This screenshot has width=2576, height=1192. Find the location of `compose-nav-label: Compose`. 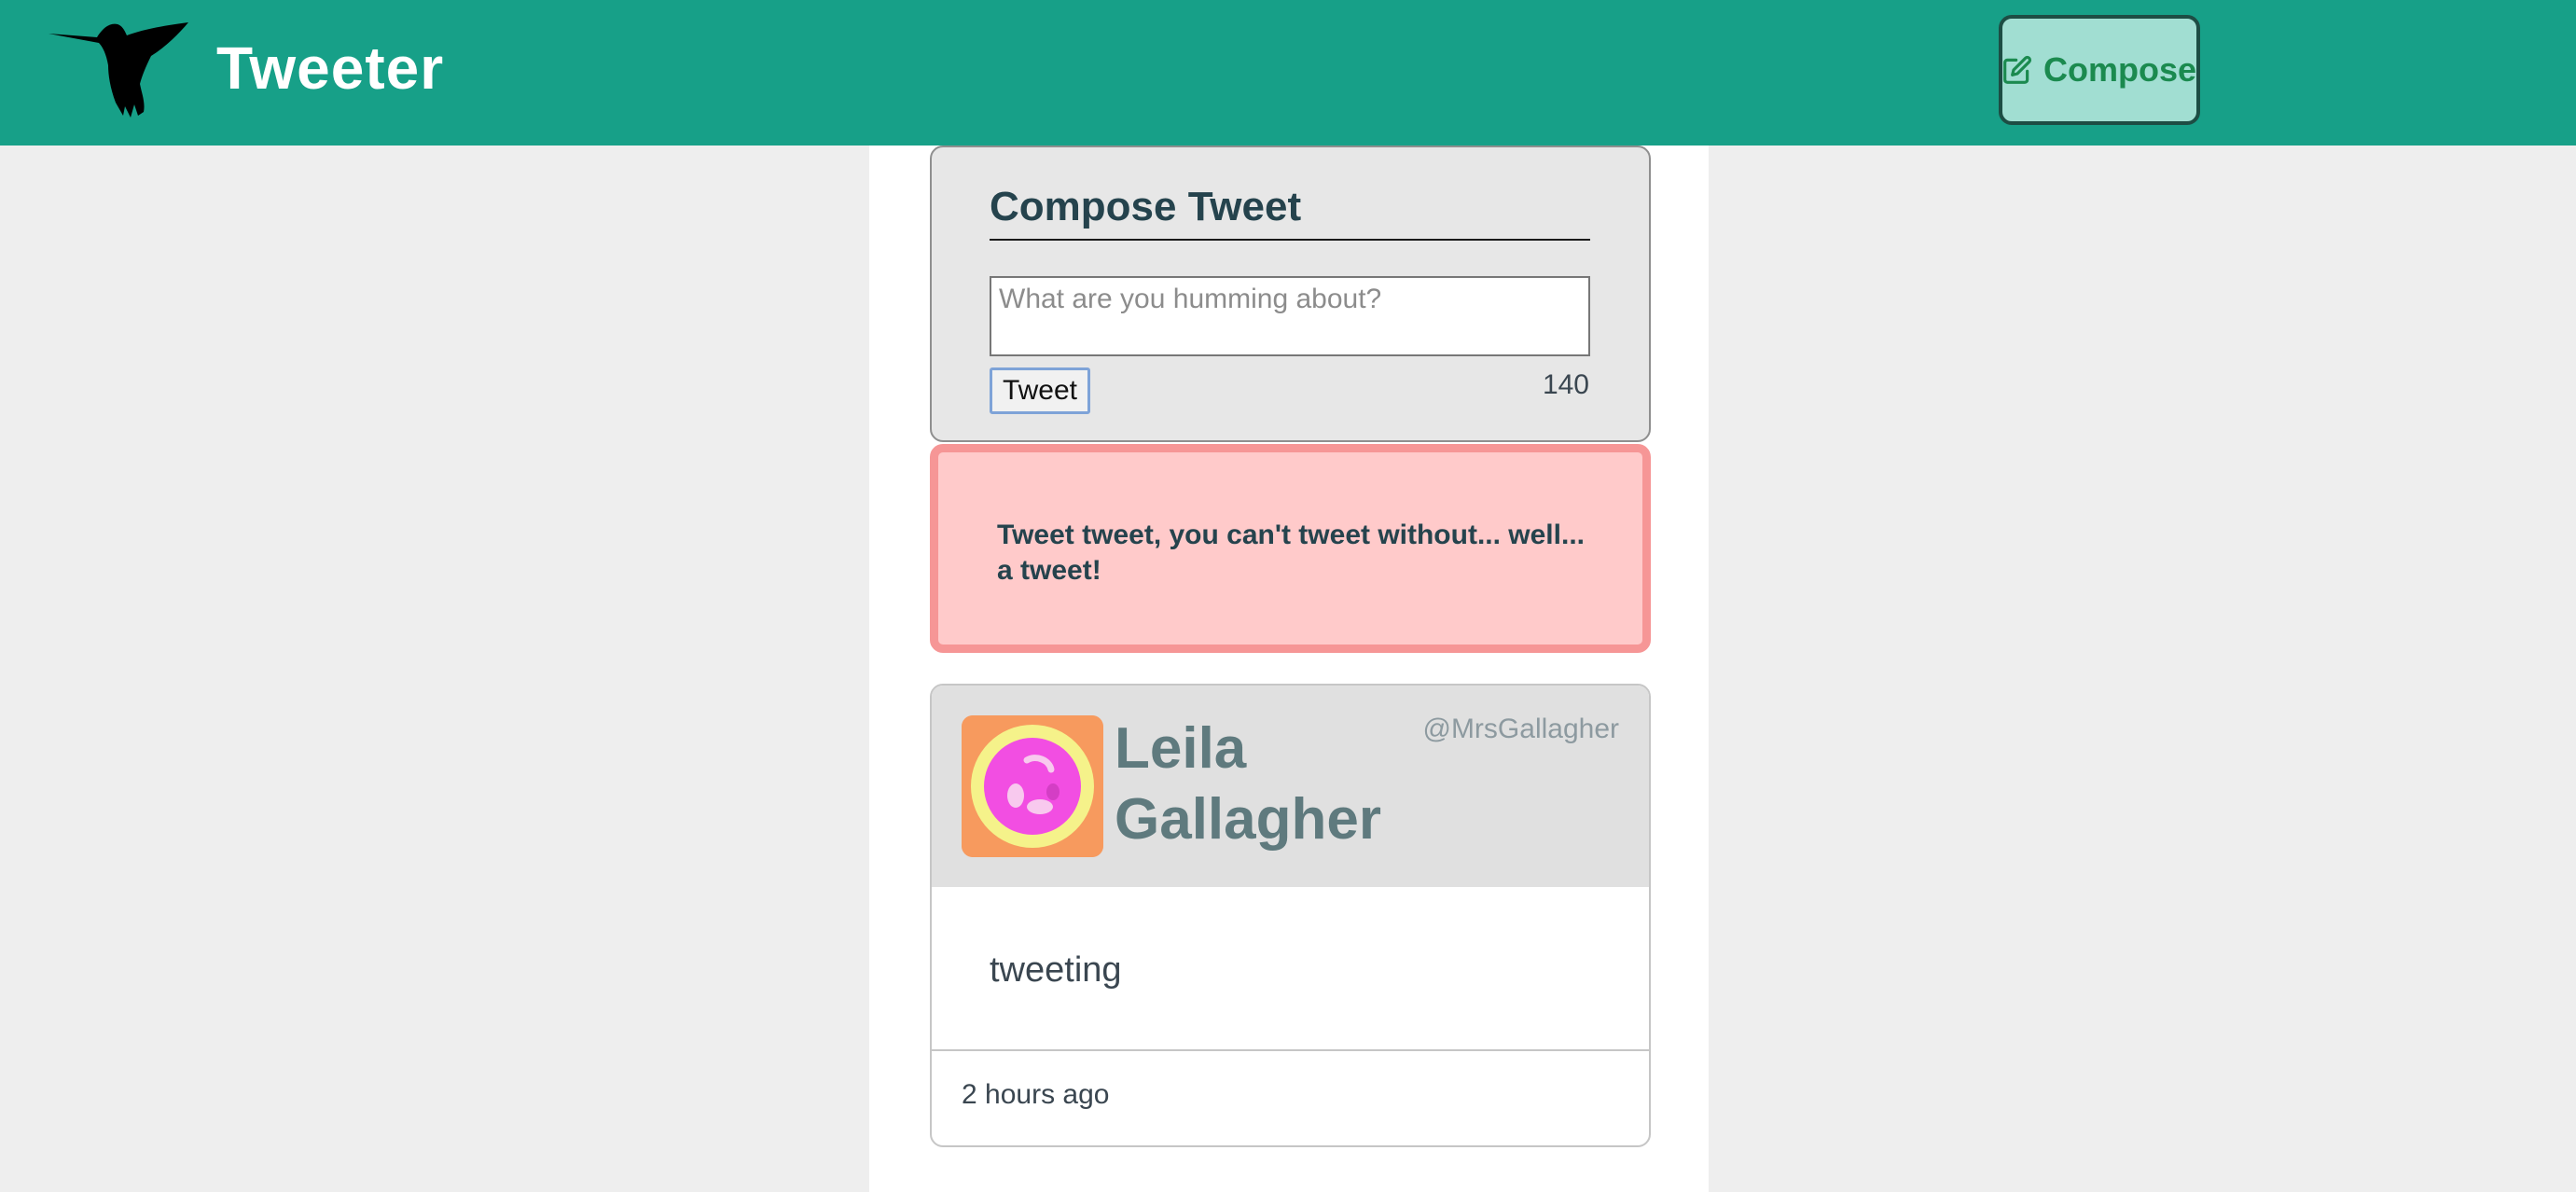

compose-nav-label: Compose is located at coordinates (2119, 69).